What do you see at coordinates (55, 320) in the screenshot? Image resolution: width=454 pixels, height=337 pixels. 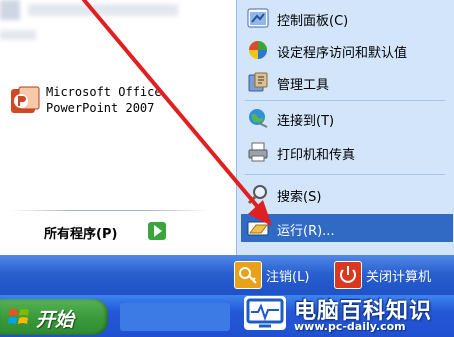 I see `start-label: 开始` at bounding box center [55, 320].